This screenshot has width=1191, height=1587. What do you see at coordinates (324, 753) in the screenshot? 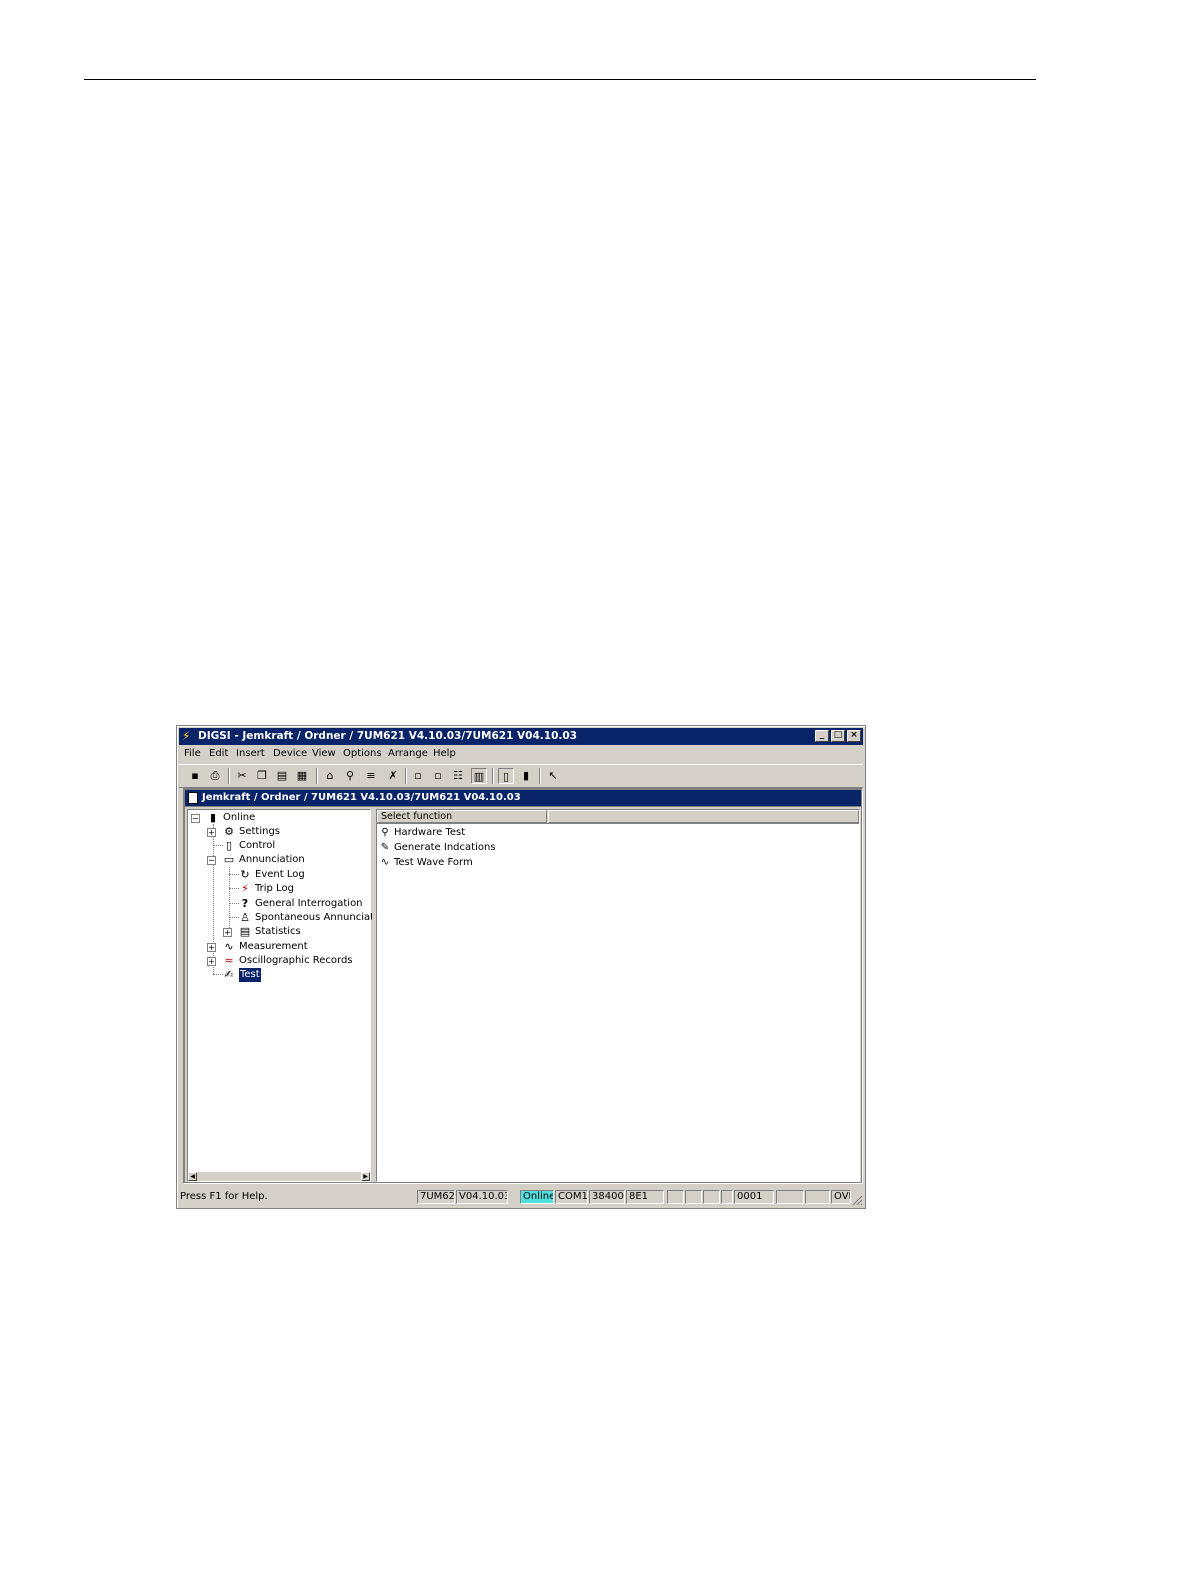
I see `menu-view: View` at bounding box center [324, 753].